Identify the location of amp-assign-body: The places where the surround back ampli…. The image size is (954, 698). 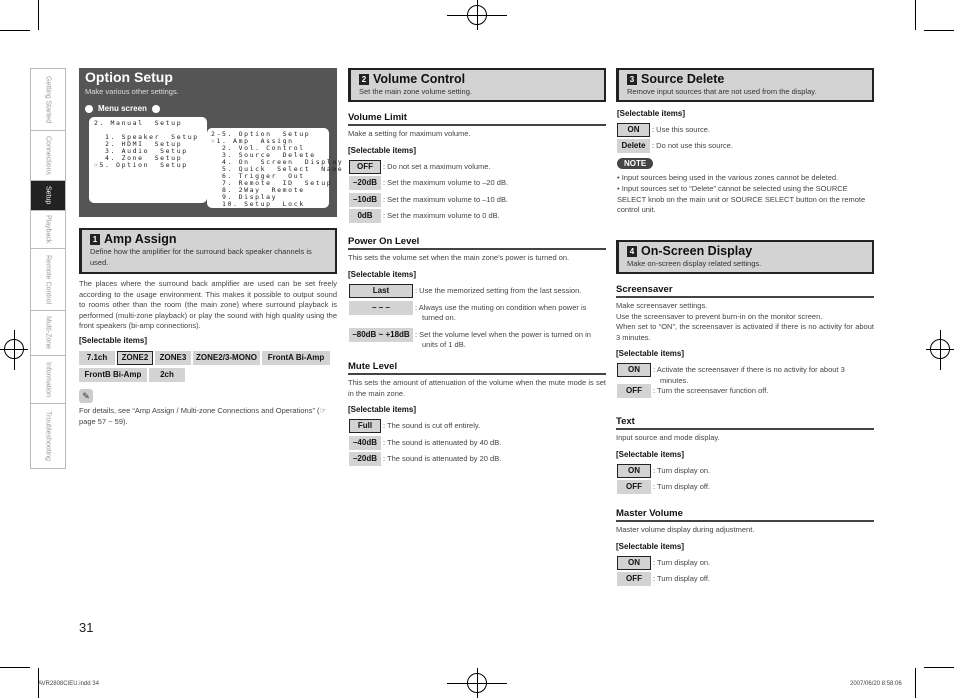
(208, 304).